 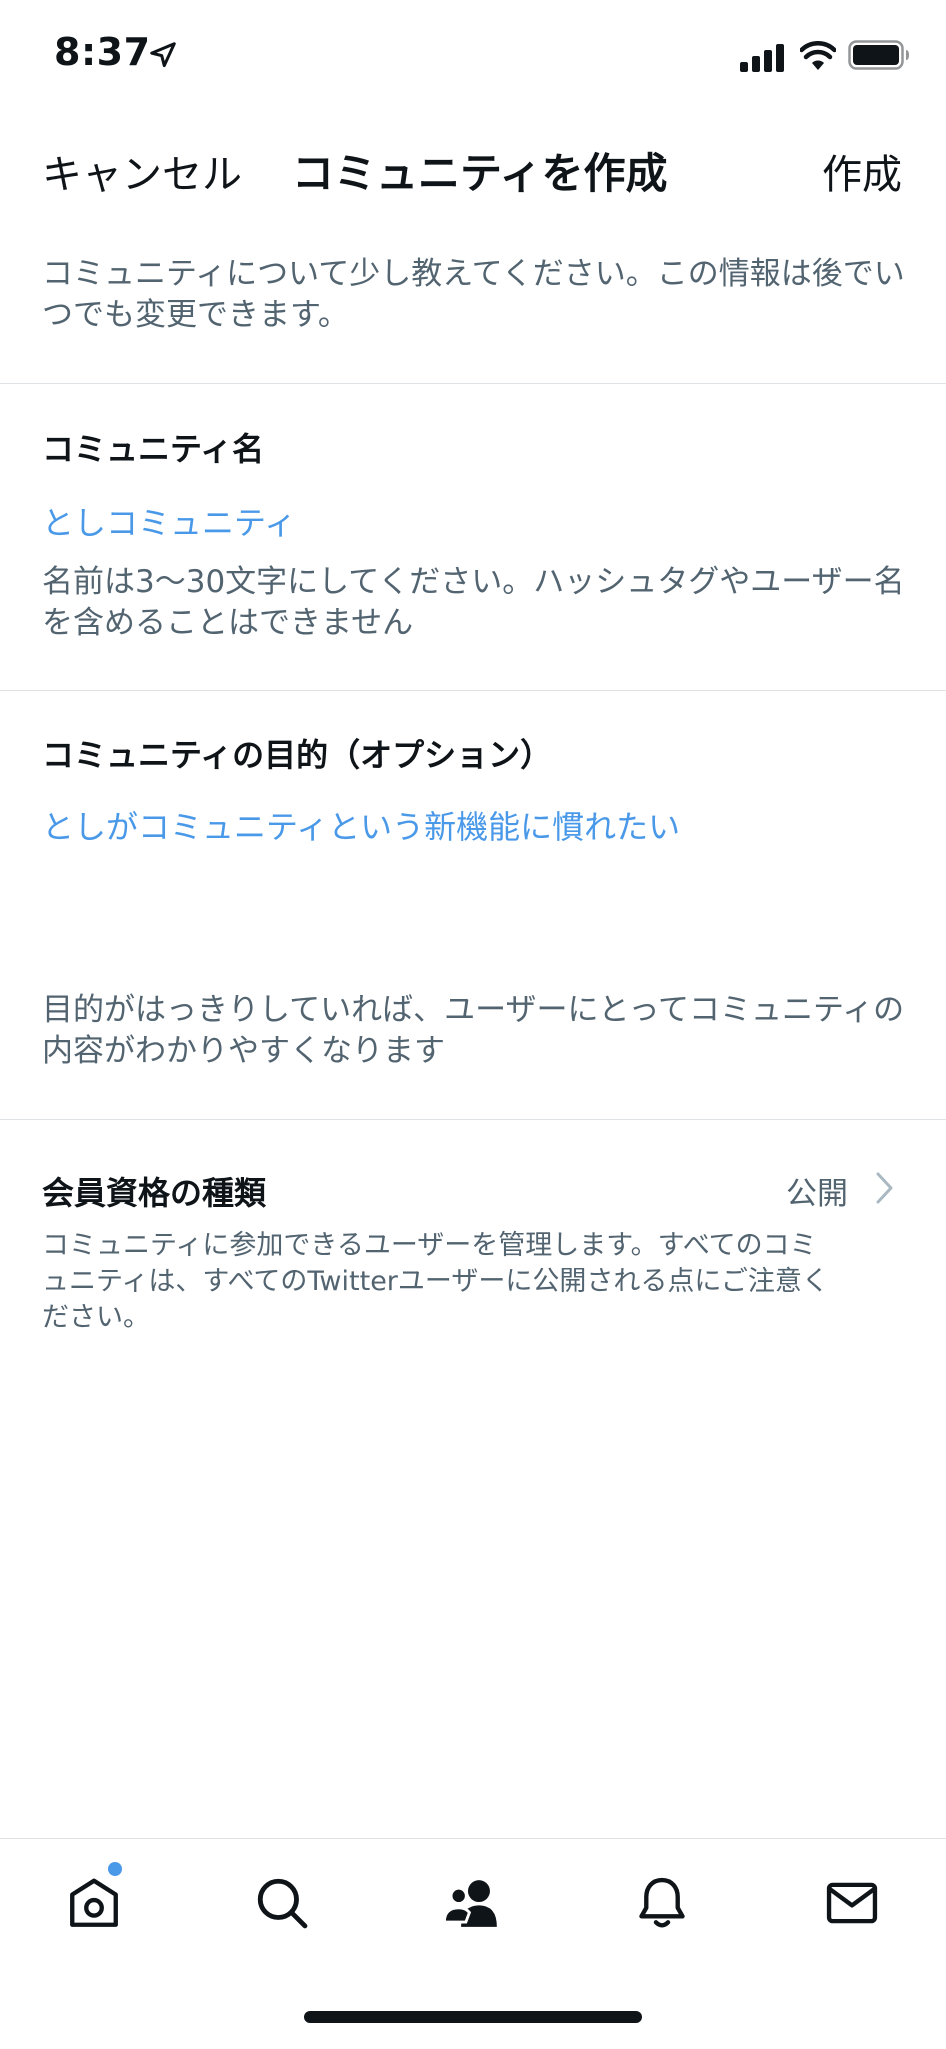 I want to click on wifi-icon, so click(x=818, y=58).